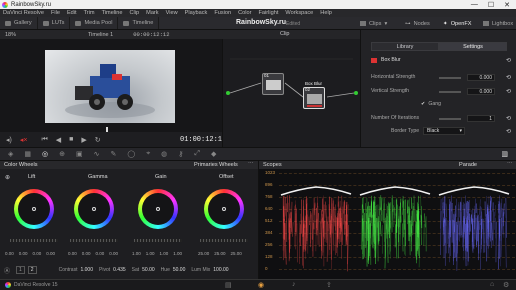 The image size is (516, 290). What do you see at coordinates (86, 270) in the screenshot?
I see `contrast-value: 1.000` at bounding box center [86, 270].